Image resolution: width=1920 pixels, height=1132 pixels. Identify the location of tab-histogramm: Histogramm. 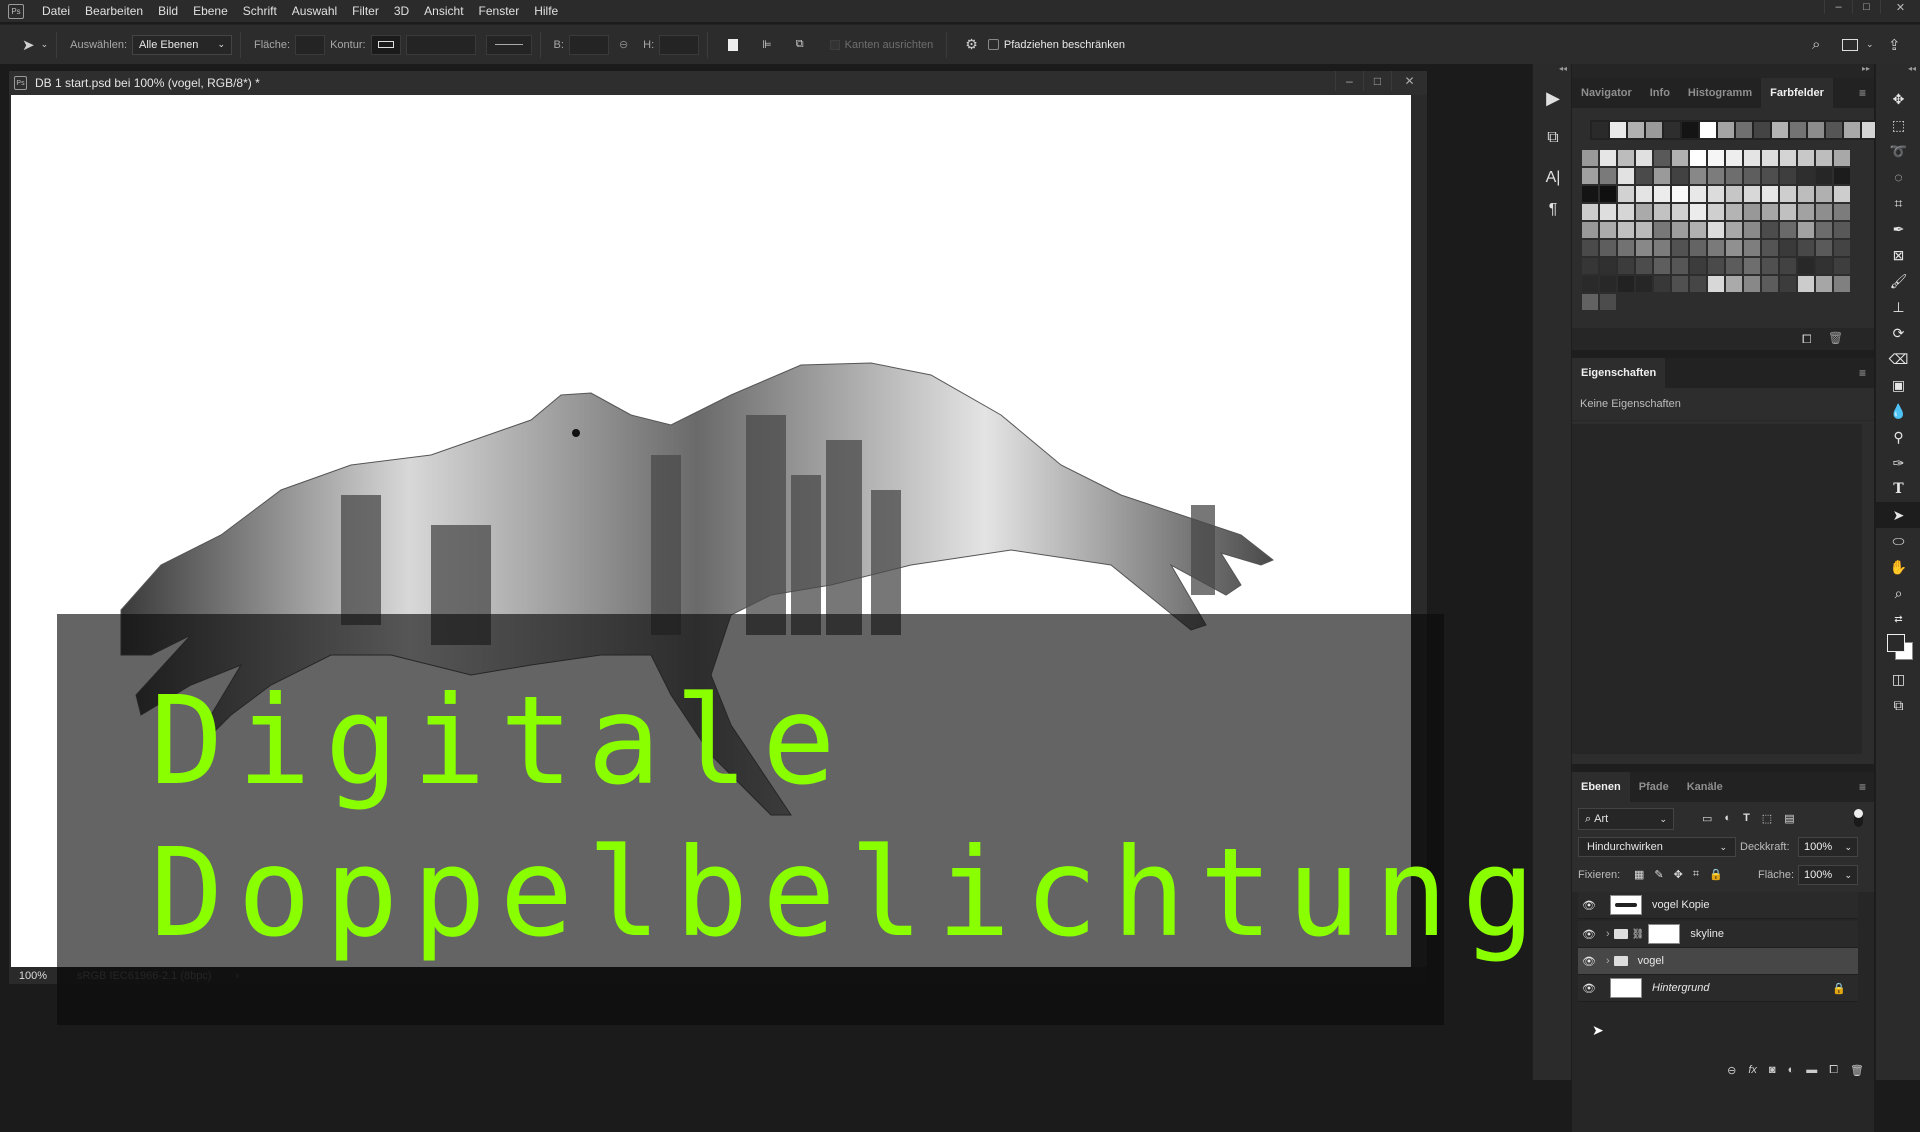
(1720, 93).